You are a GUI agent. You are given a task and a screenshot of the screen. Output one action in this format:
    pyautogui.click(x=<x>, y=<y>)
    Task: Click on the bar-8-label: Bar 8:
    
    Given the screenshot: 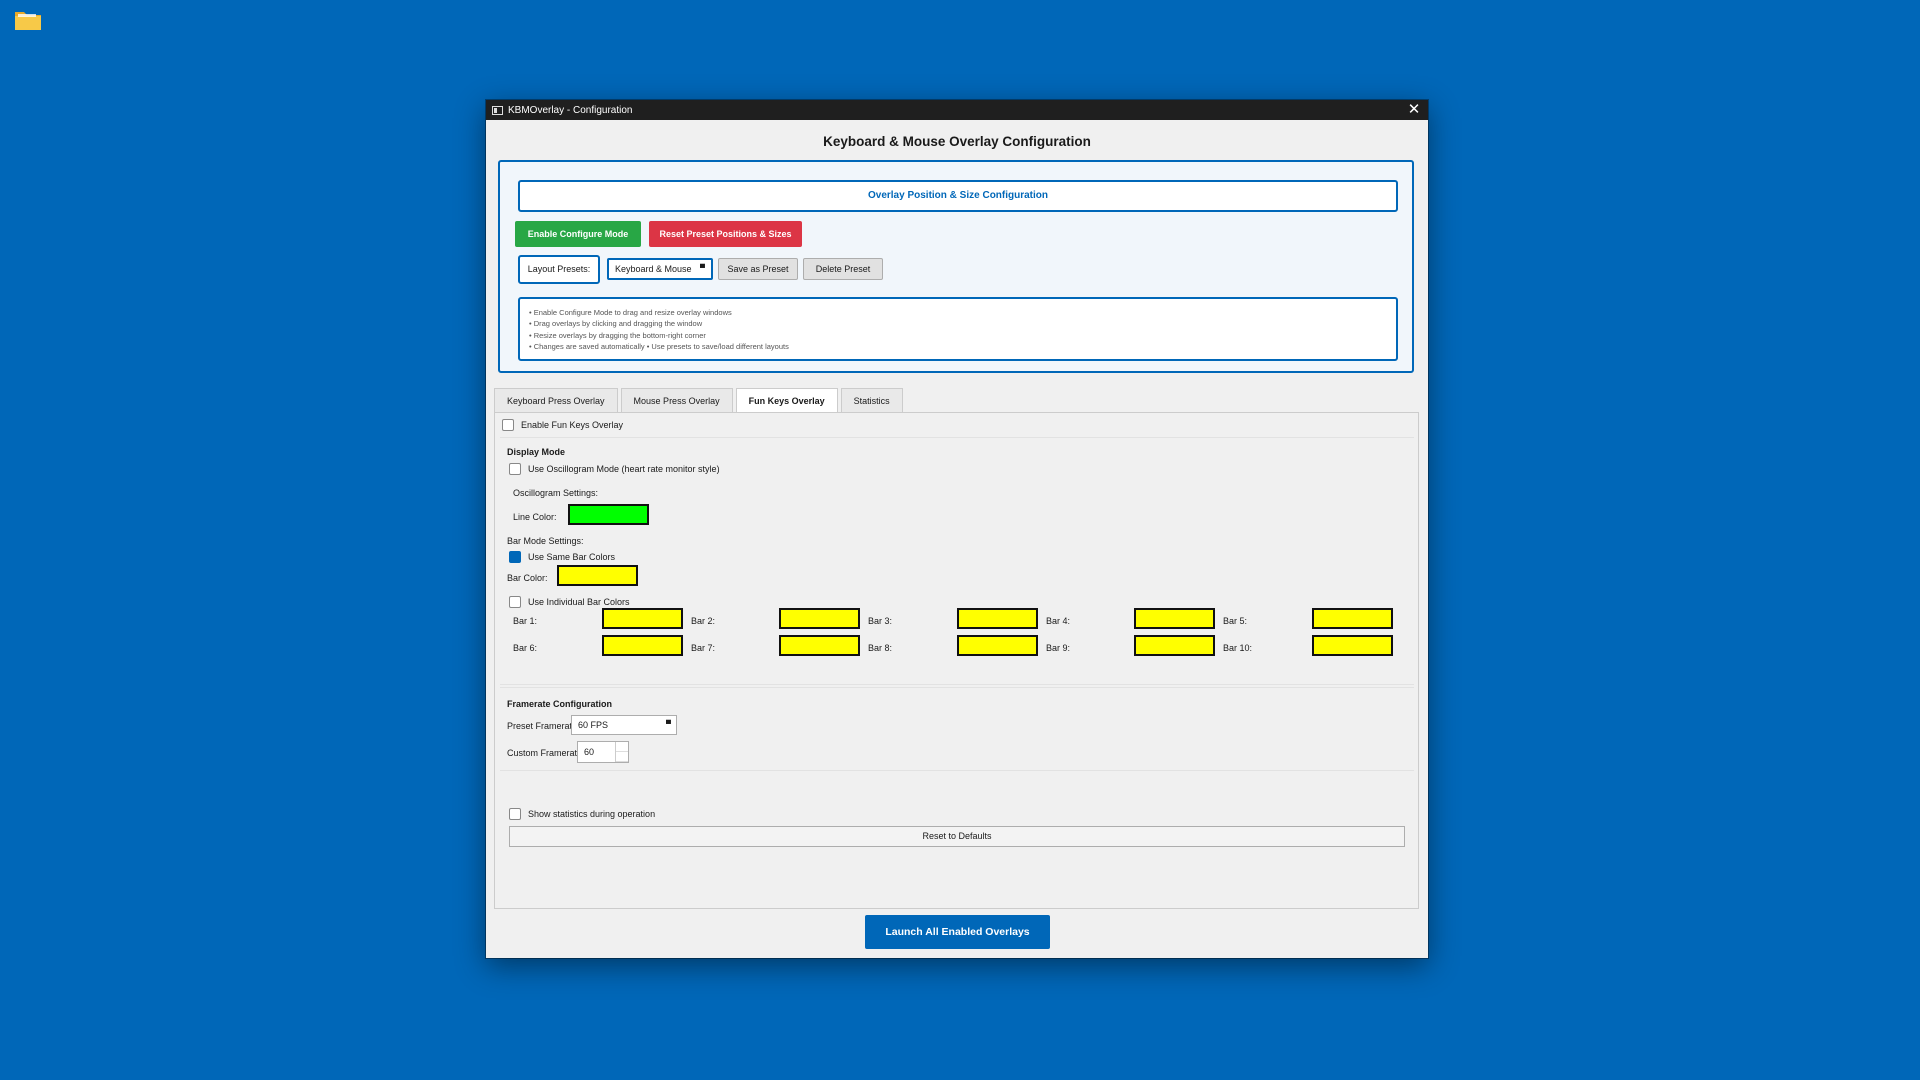 What is the action you would take?
    pyautogui.click(x=880, y=648)
    